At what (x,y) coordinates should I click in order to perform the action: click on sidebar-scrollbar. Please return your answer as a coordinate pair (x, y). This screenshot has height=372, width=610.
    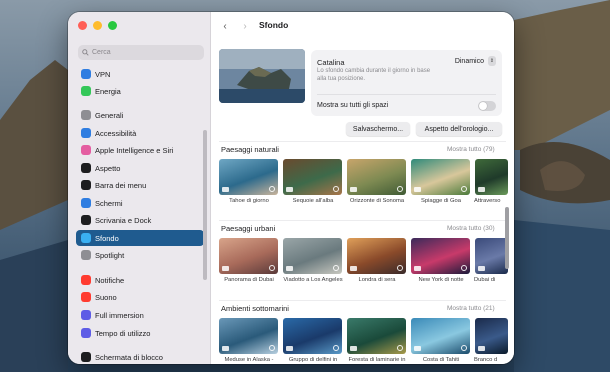
    Looking at the image, I should click on (205, 205).